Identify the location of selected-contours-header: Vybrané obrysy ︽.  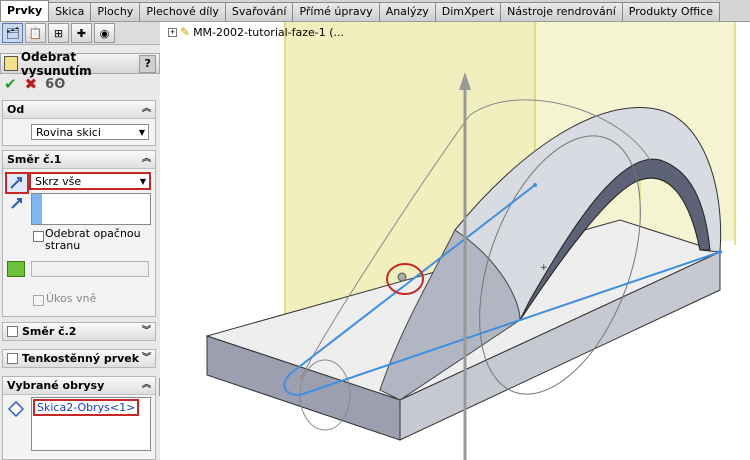
(79, 386).